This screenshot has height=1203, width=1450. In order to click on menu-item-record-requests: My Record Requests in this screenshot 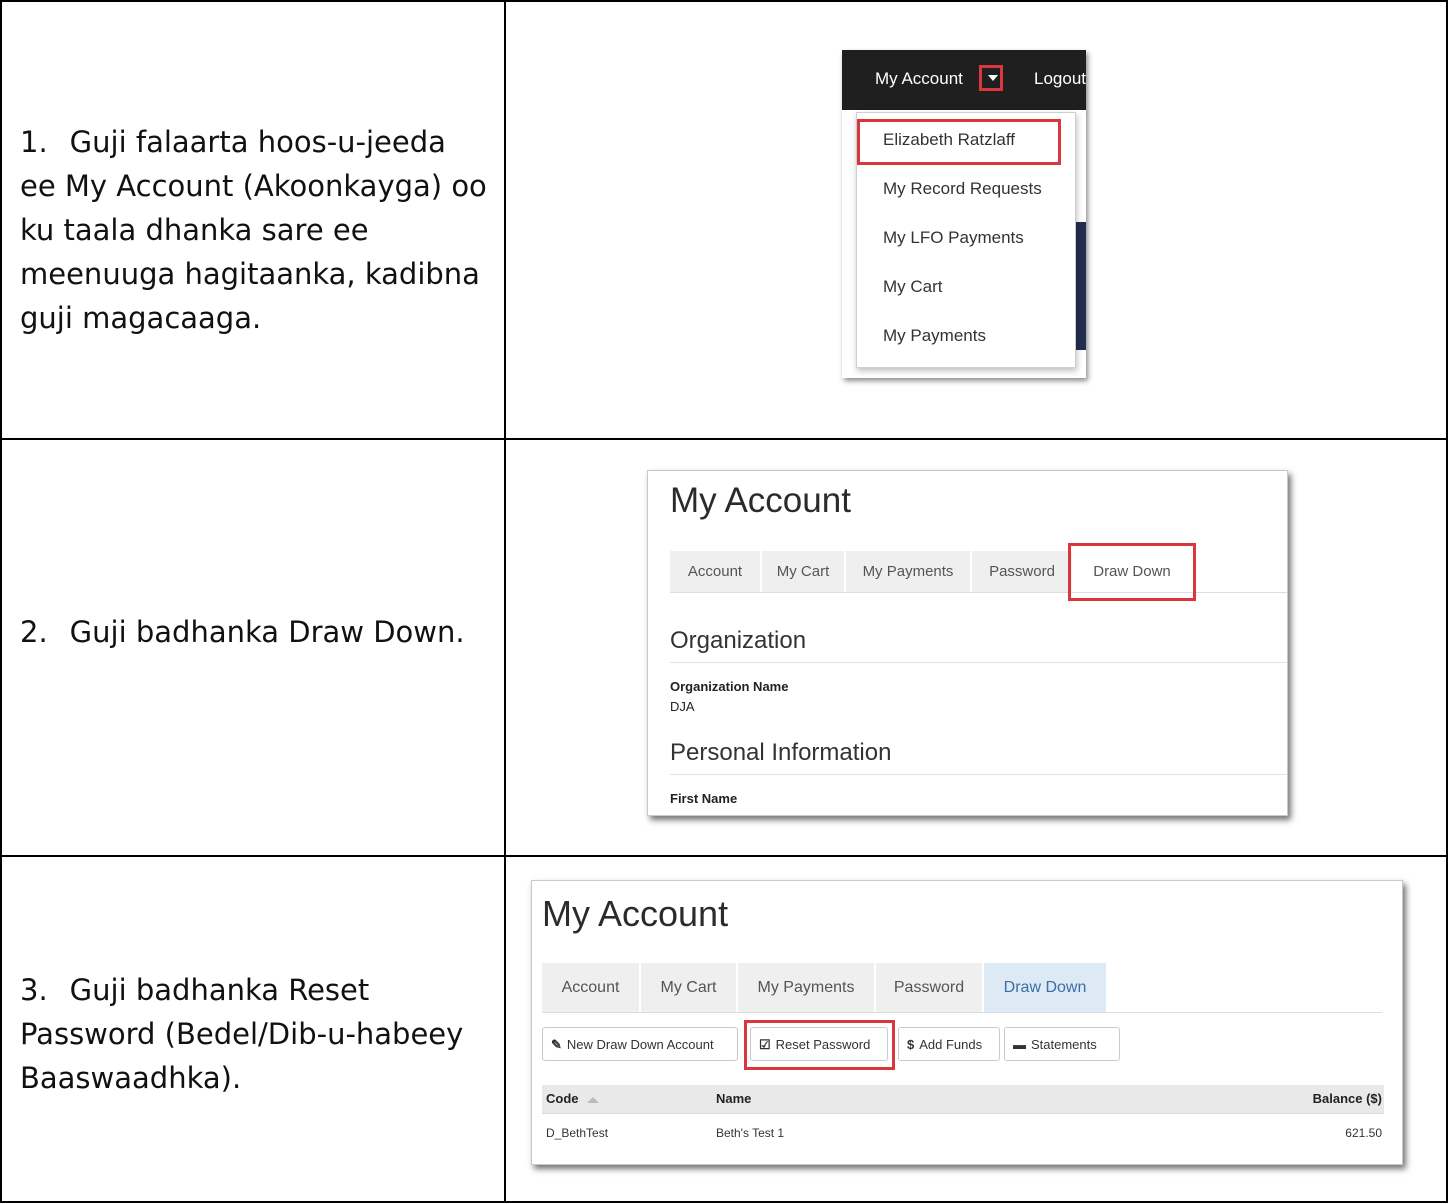, I will do `click(962, 189)`.